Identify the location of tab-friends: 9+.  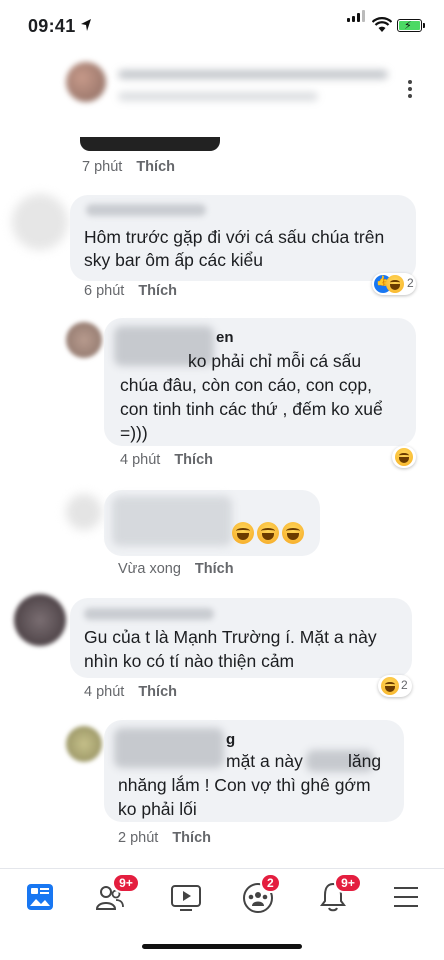
(116, 894).